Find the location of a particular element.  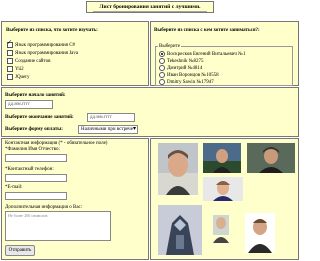

title-box: Лист бронирования занятий с лучшими. is located at coordinates (150, 7).